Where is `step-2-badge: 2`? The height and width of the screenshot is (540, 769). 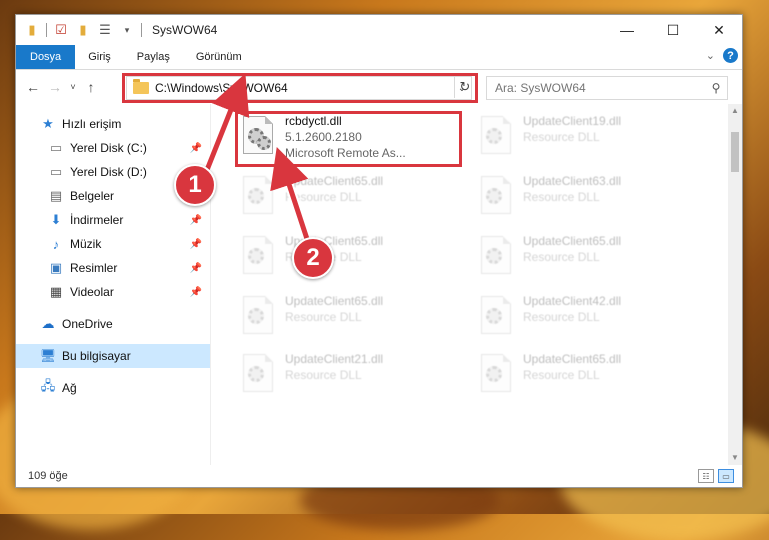
step-2-badge: 2 is located at coordinates (313, 258).